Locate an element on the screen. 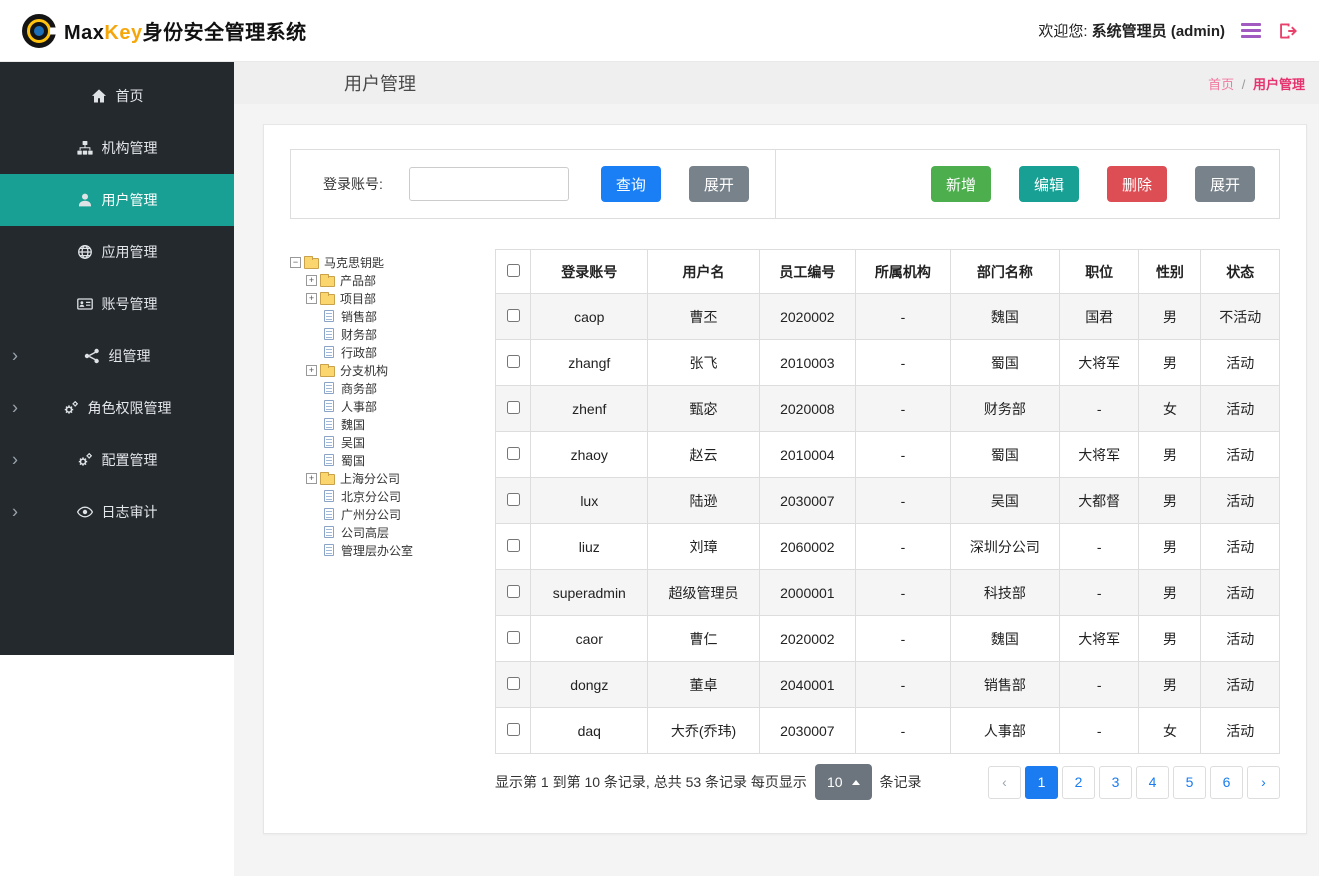 This screenshot has width=1319, height=876. tree-node-label: 产品部 is located at coordinates (358, 280).